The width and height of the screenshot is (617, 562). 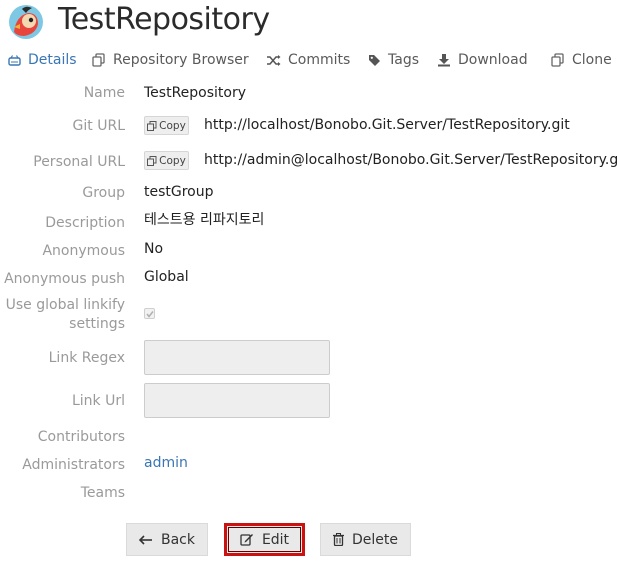 What do you see at coordinates (166, 277) in the screenshot?
I see `anonymous-push-value: Global` at bounding box center [166, 277].